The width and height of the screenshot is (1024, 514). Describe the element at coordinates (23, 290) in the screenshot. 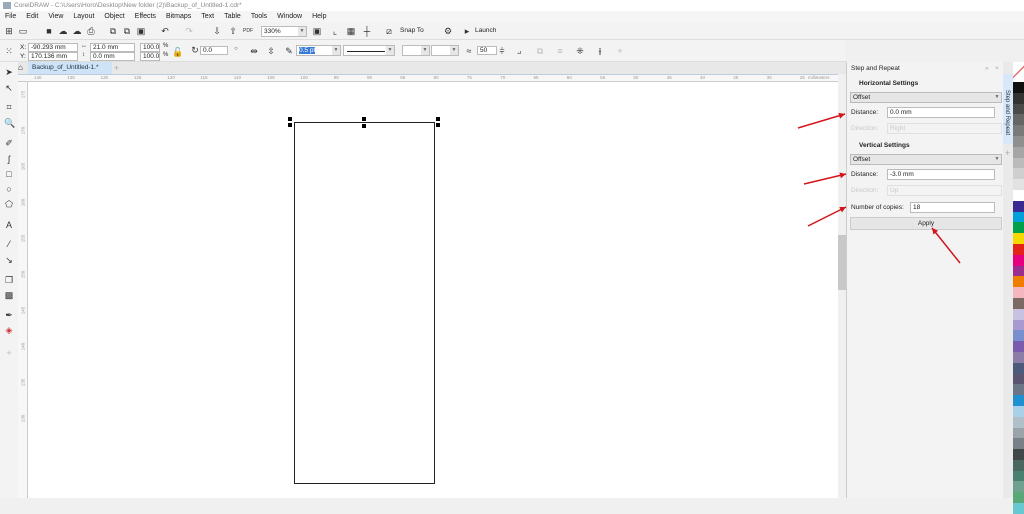

I see `vertical-ruler: 175 170 165 160 155 150 145 140 135 130` at that location.